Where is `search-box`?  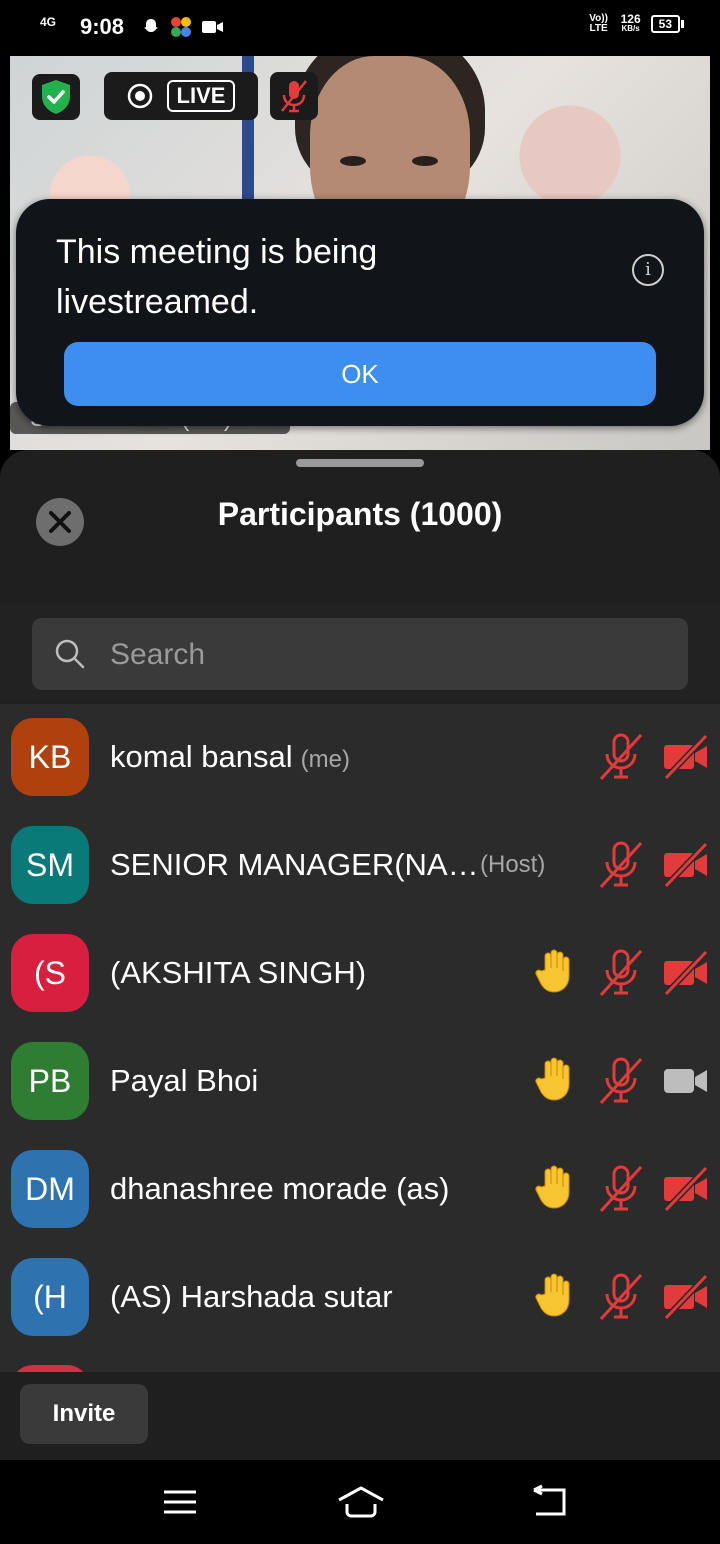
search-box is located at coordinates (360, 655).